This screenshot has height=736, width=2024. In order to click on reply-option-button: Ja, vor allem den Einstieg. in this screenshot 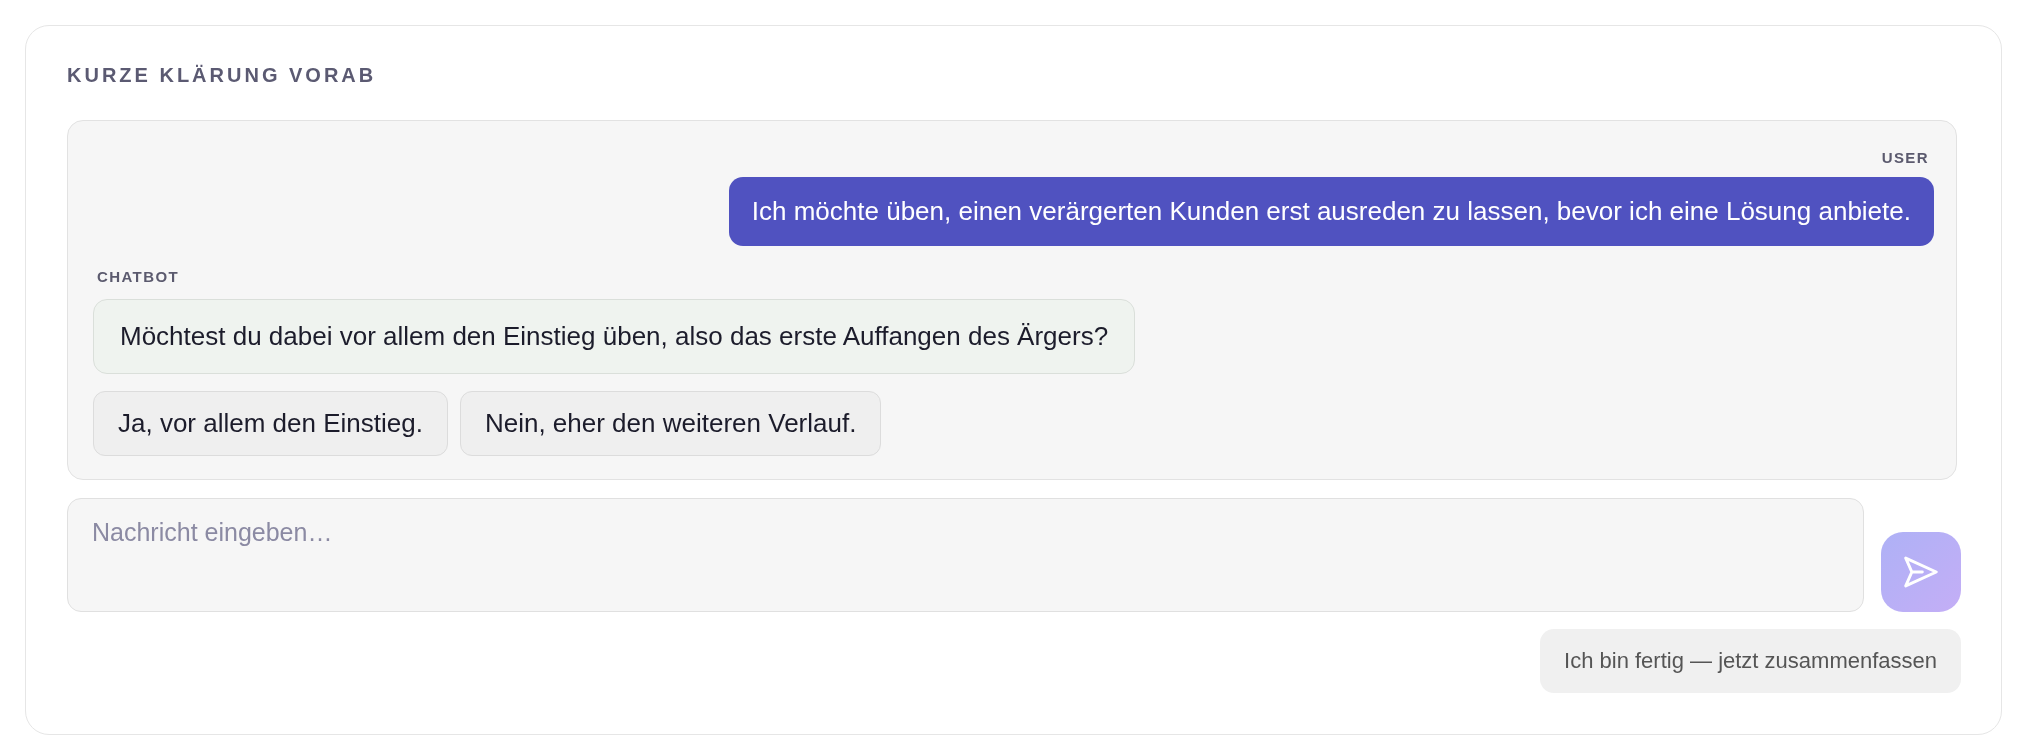, I will do `click(270, 423)`.